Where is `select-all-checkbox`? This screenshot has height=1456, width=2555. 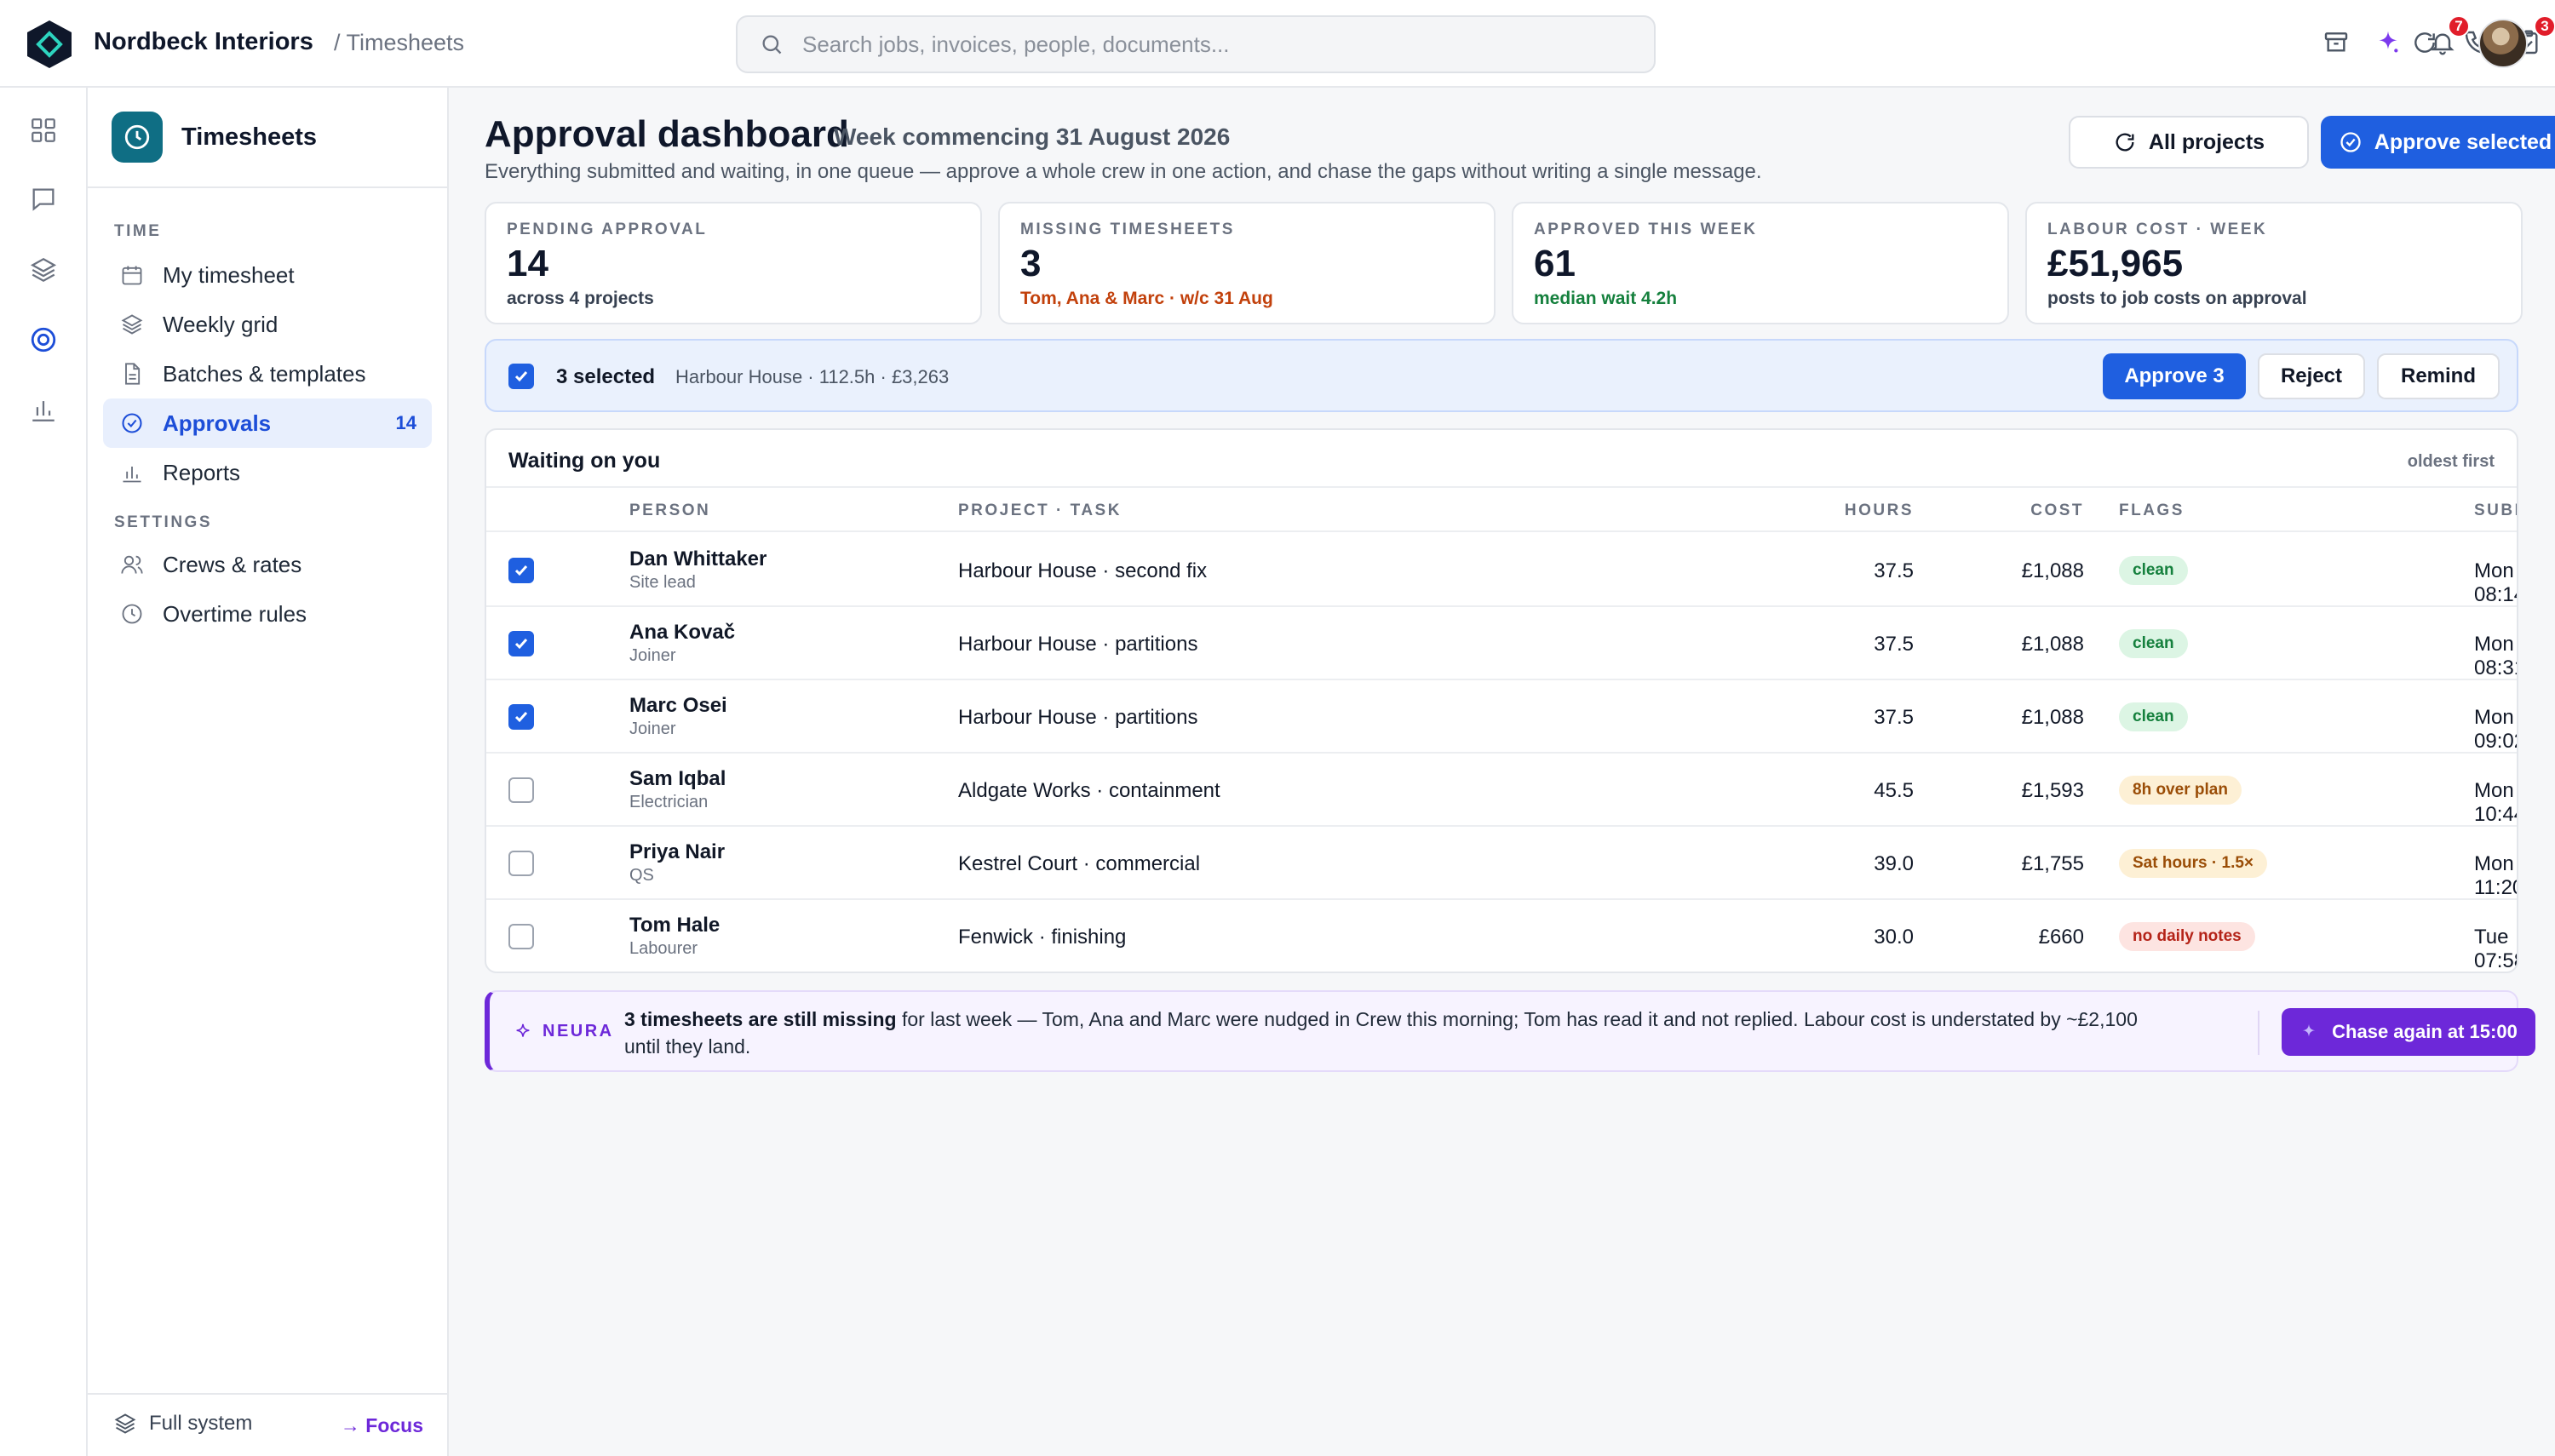
select-all-checkbox is located at coordinates (521, 377).